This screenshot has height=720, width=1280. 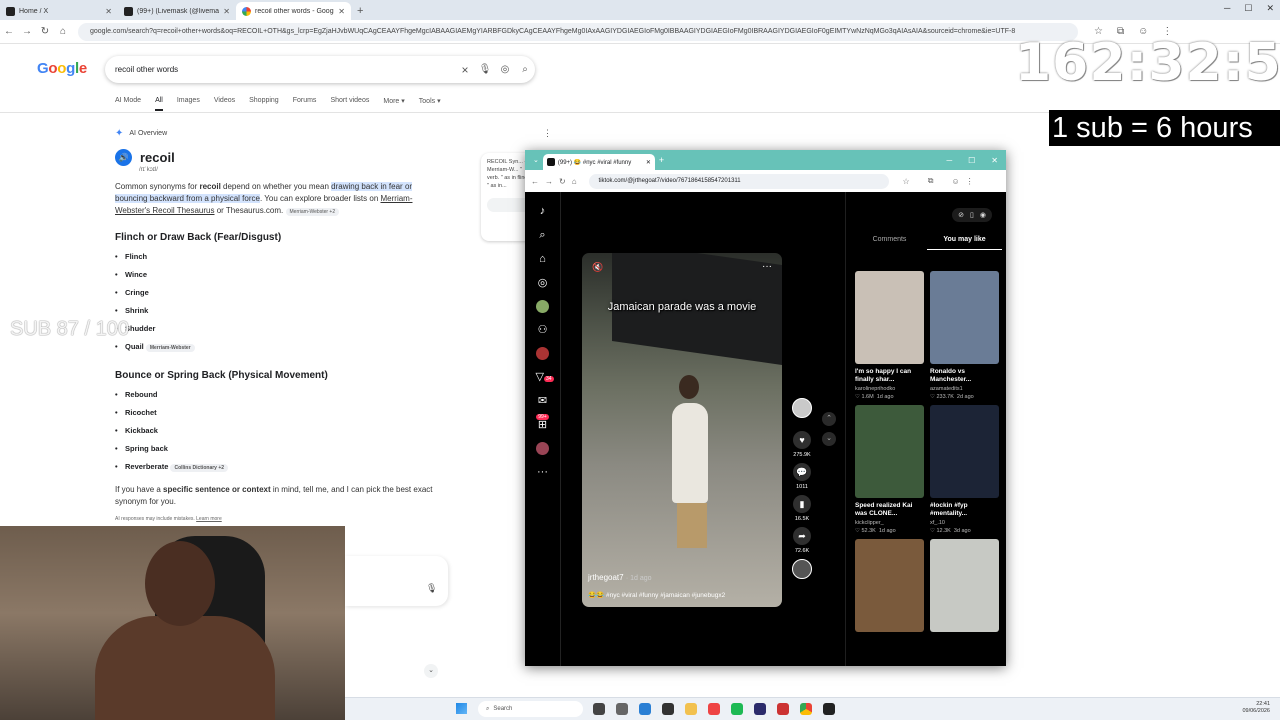 I want to click on card-author: kickclipper_, so click(x=889, y=523).